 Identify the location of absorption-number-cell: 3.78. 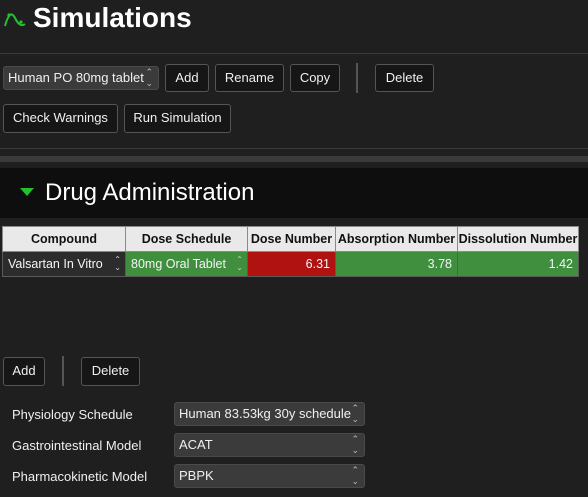
(396, 264).